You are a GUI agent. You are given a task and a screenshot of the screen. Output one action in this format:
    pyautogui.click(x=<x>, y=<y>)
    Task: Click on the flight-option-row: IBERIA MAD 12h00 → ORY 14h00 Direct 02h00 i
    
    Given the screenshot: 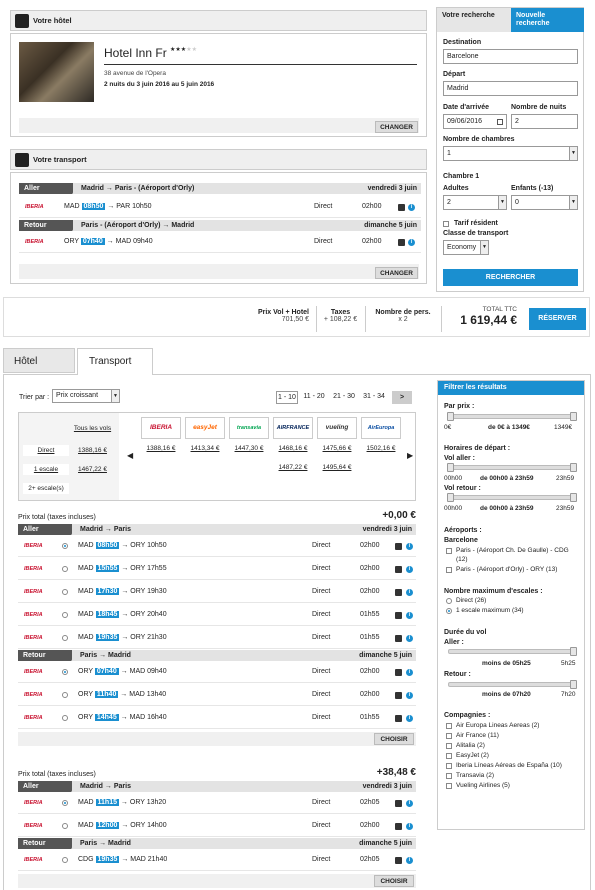 What is the action you would take?
    pyautogui.click(x=217, y=826)
    